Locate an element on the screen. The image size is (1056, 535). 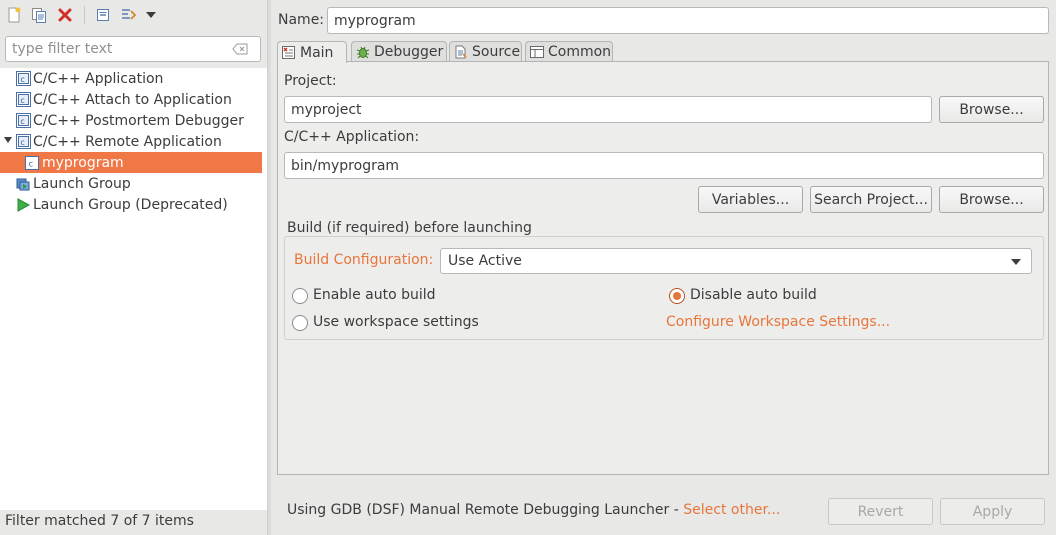
cpp-postmortem-icon: c is located at coordinates (23, 121).